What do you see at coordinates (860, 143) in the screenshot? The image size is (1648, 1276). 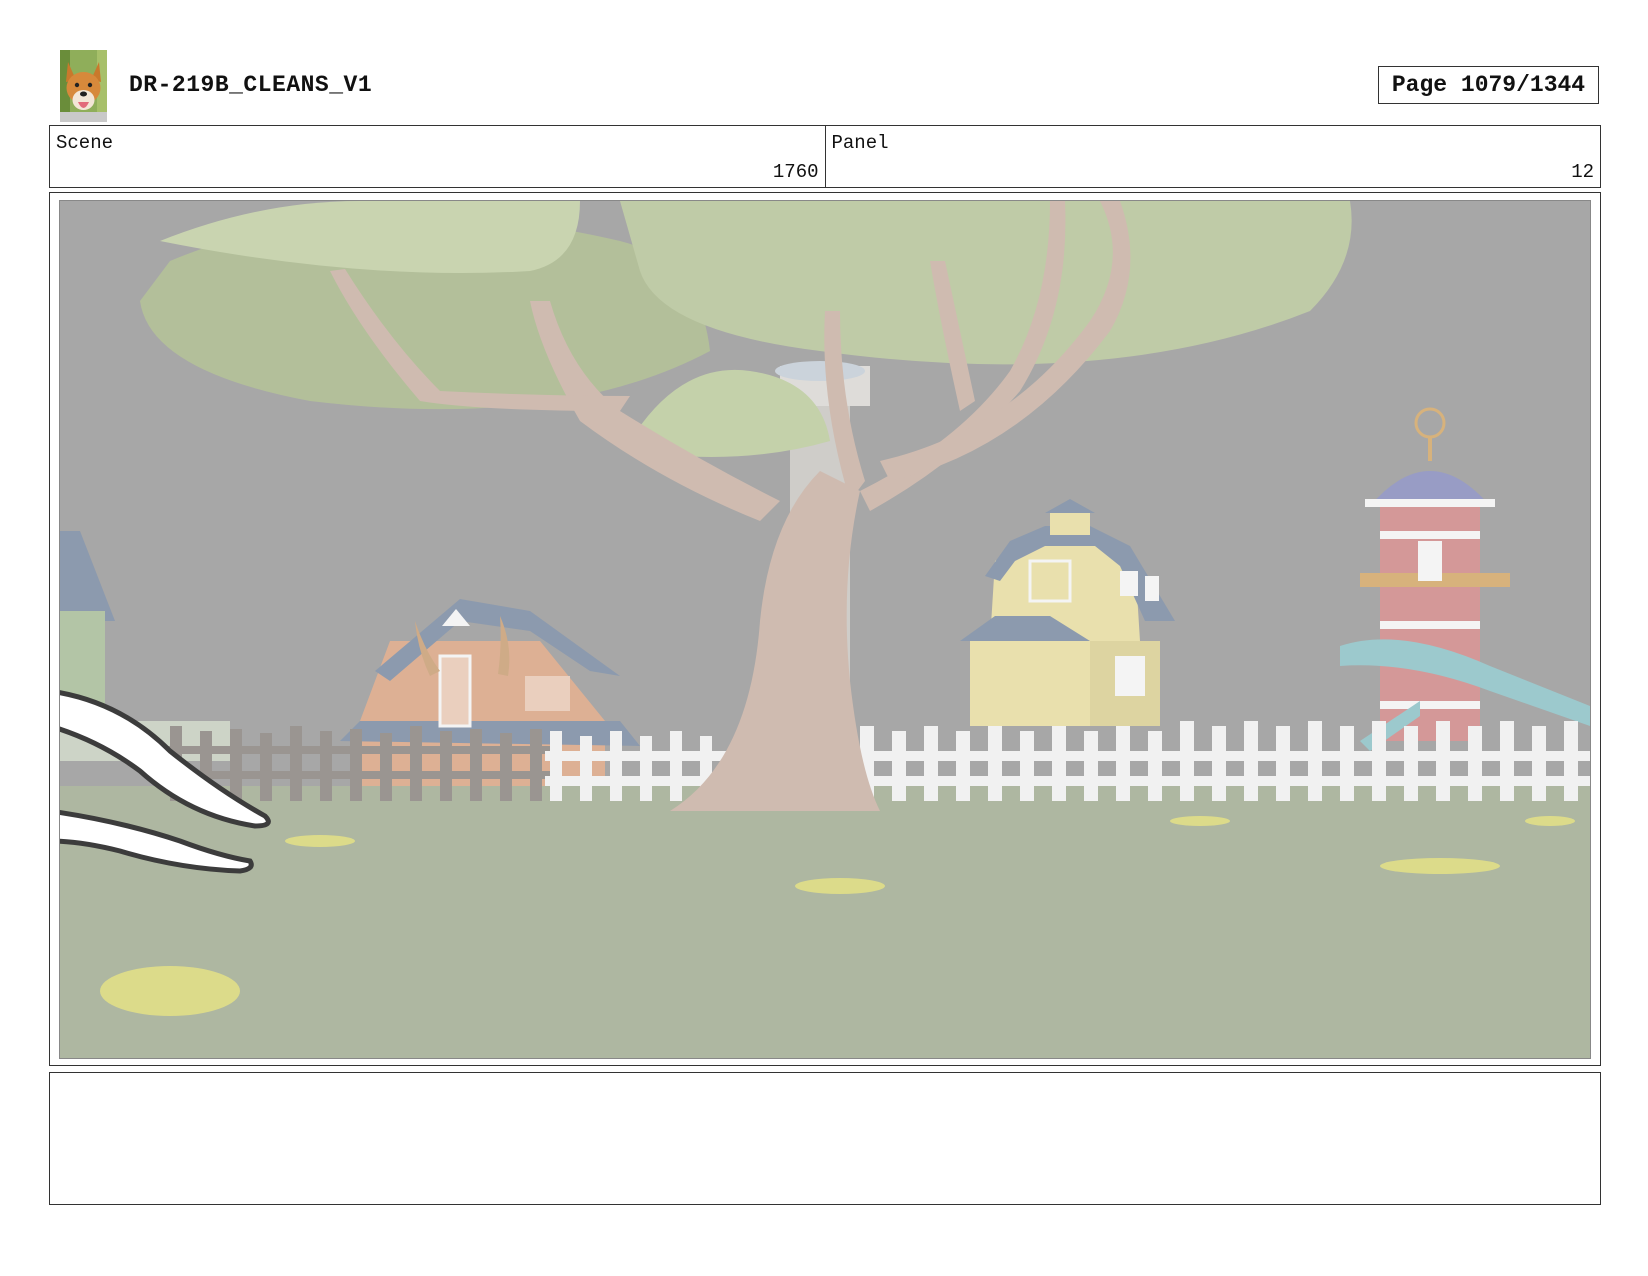 I see `panel-label: Panel` at bounding box center [860, 143].